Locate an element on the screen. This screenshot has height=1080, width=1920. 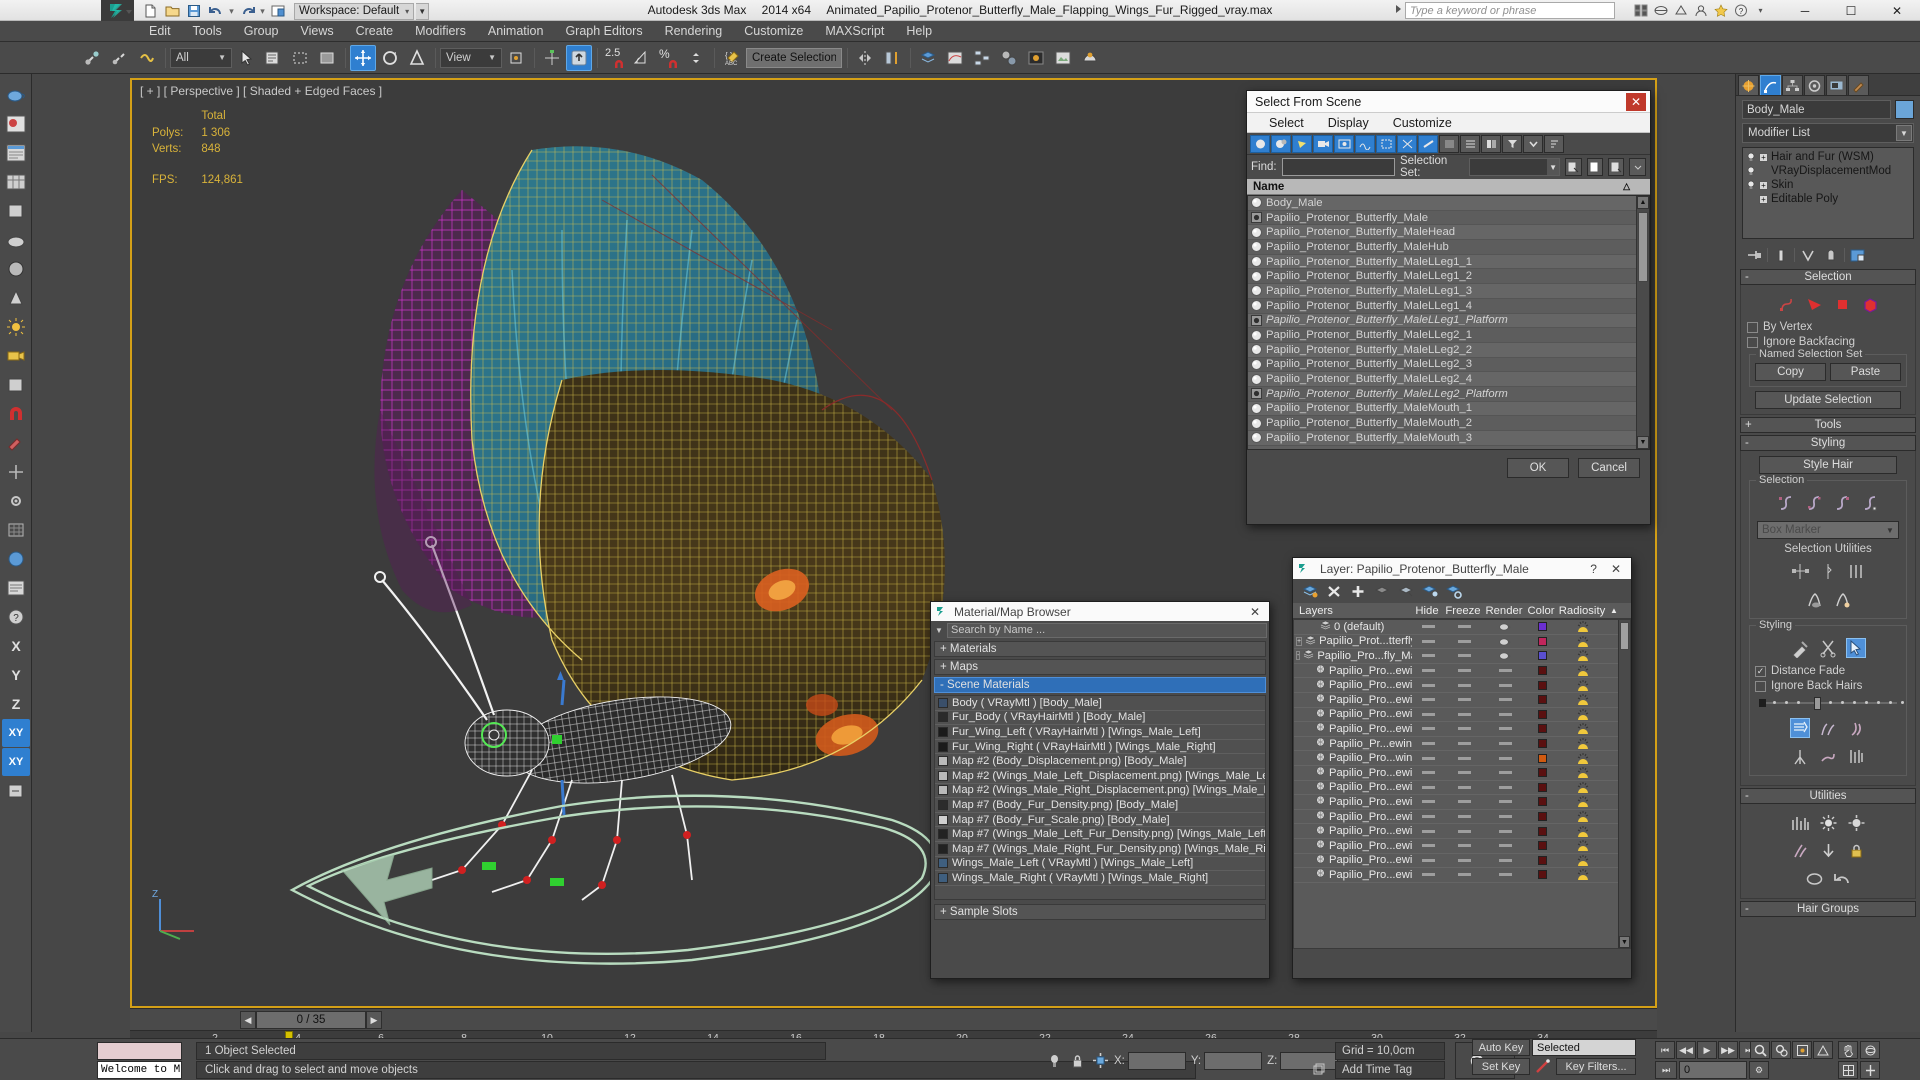
sfs-menu-select: Select is located at coordinates (1286, 123).